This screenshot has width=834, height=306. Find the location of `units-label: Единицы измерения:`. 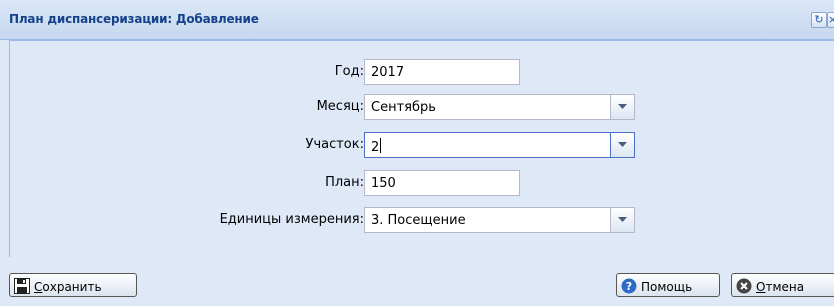

units-label: Единицы измерения: is located at coordinates (291, 219).